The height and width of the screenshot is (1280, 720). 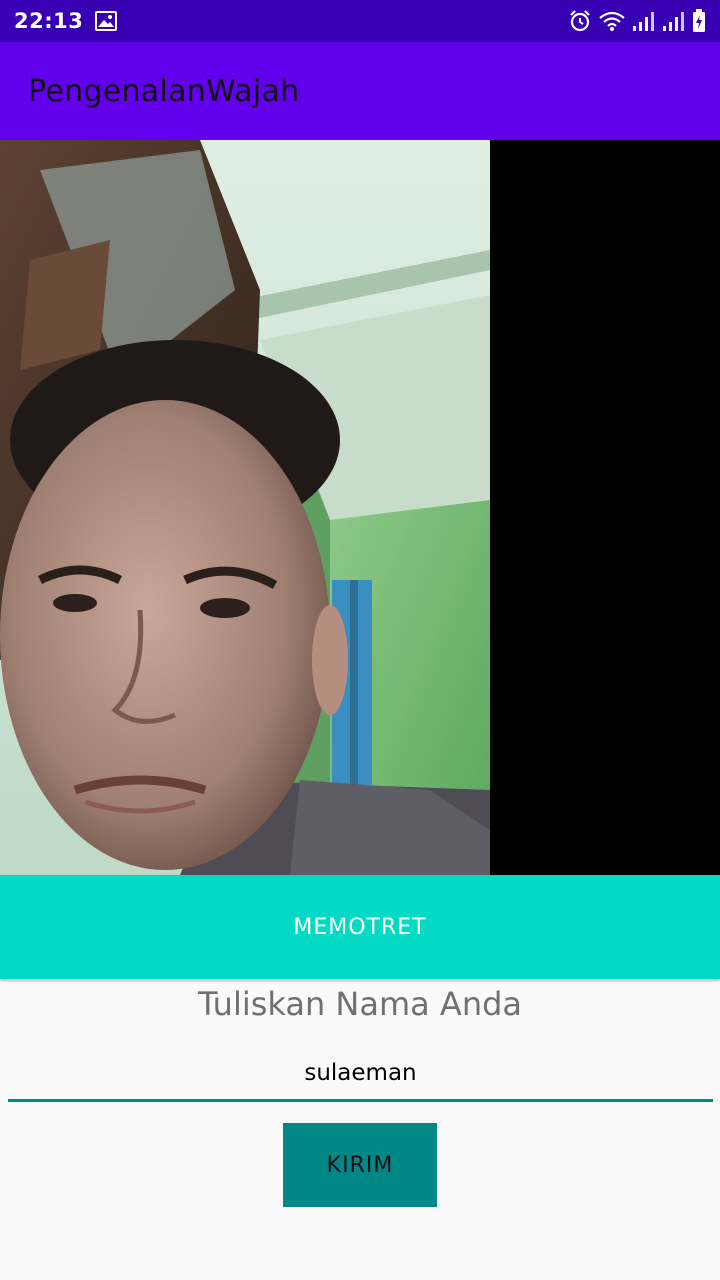 I want to click on app-bar: PengenalanWajah, so click(x=360, y=91).